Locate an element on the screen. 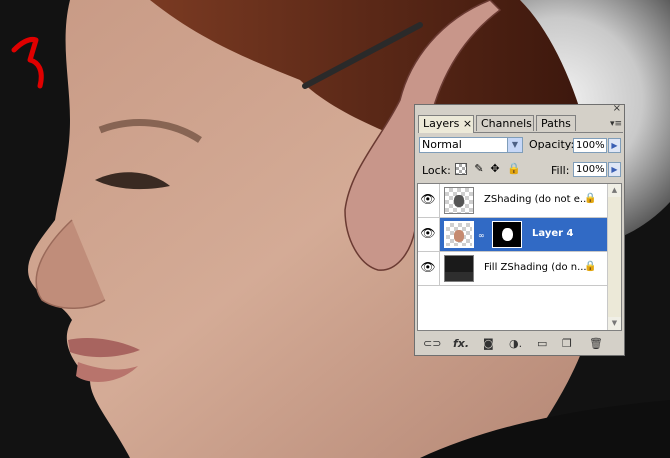 This screenshot has height=458, width=670. lock-position-move-icon: ✥ is located at coordinates (495, 169).